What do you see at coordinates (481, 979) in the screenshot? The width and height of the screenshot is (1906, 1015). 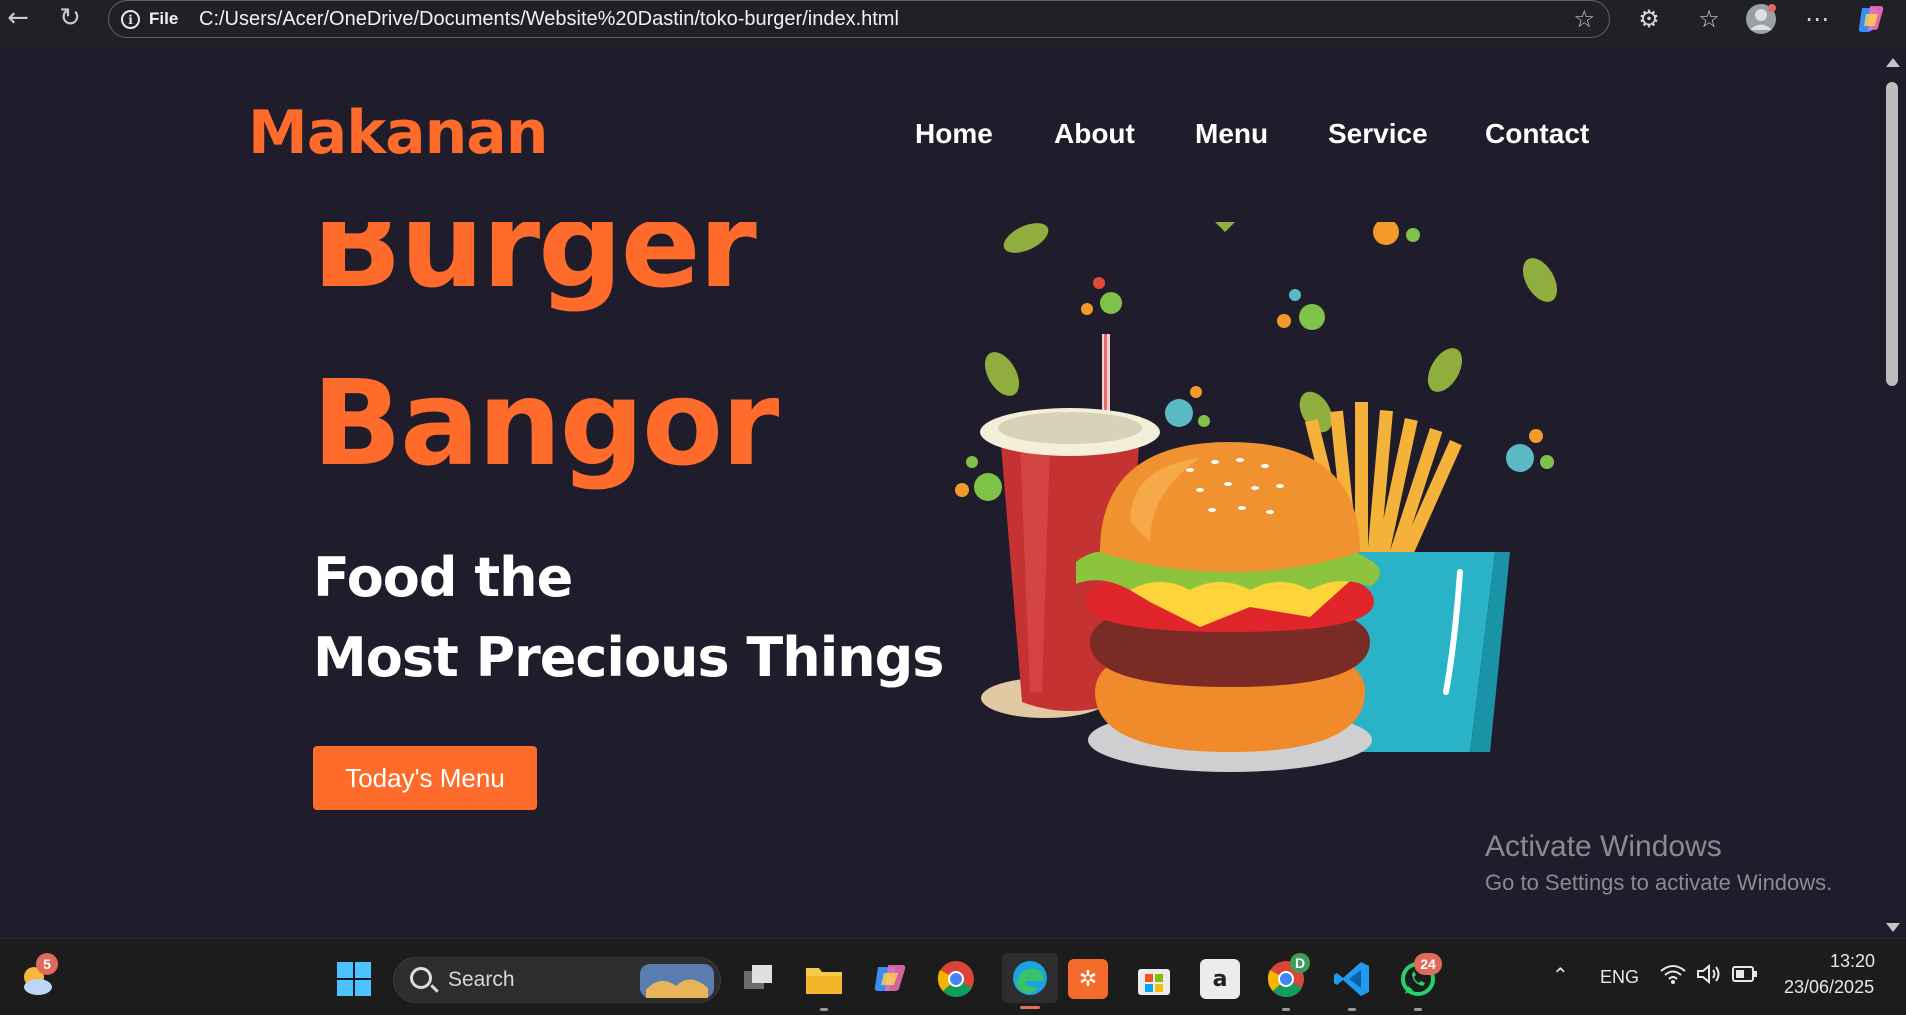 I see `search-placeholder: Search` at bounding box center [481, 979].